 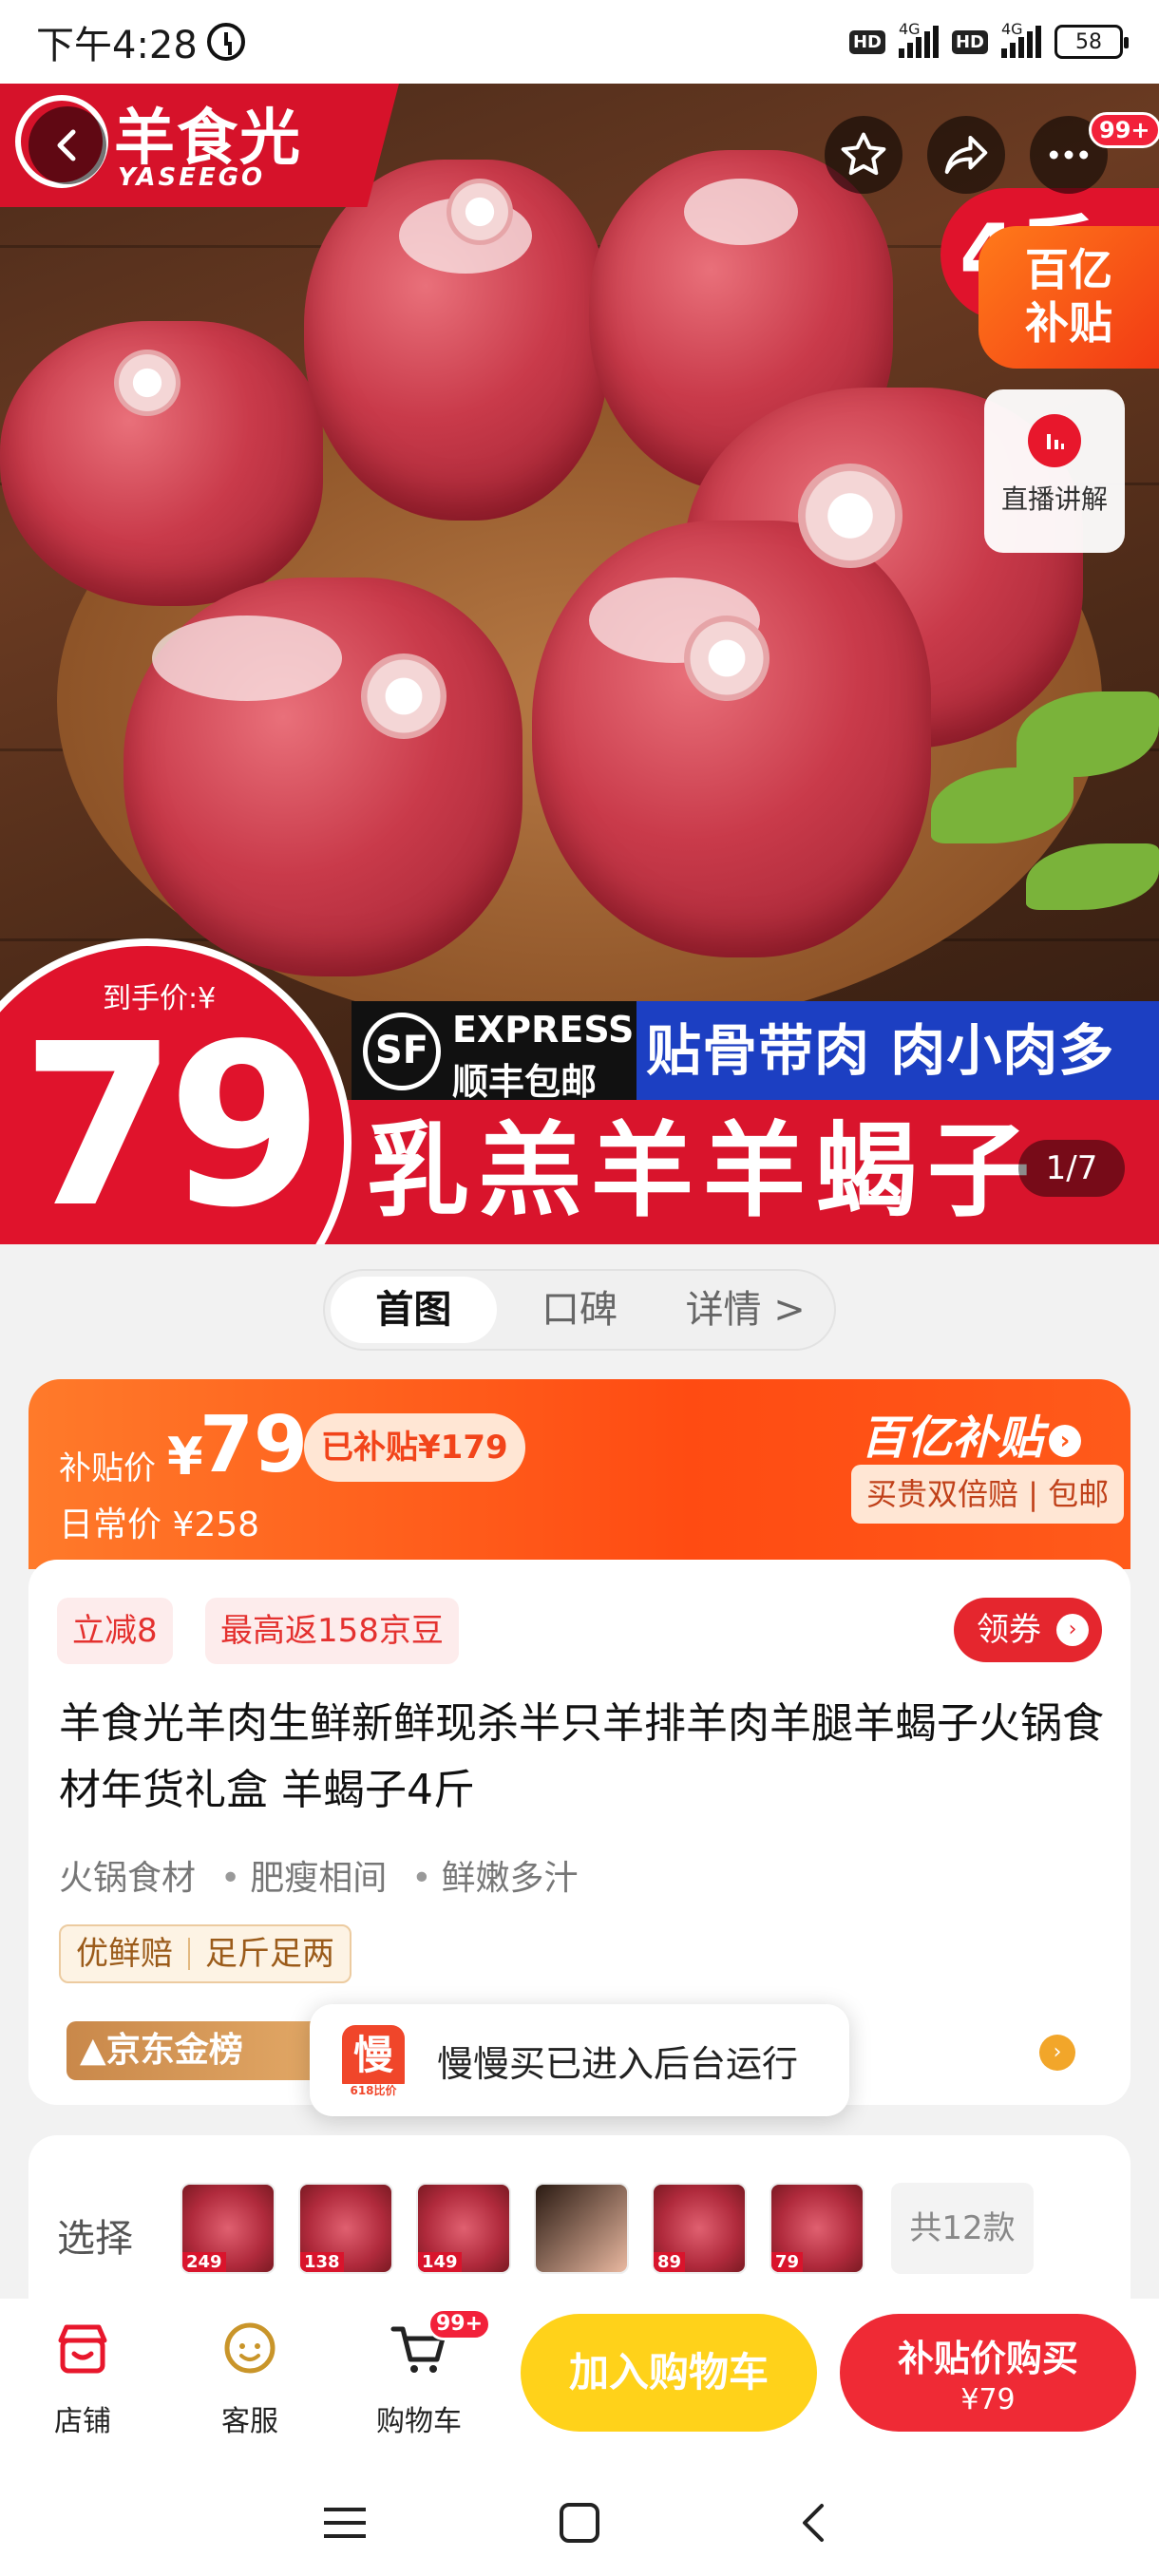 What do you see at coordinates (745, 1310) in the screenshot?
I see `tab-details: 详情 >` at bounding box center [745, 1310].